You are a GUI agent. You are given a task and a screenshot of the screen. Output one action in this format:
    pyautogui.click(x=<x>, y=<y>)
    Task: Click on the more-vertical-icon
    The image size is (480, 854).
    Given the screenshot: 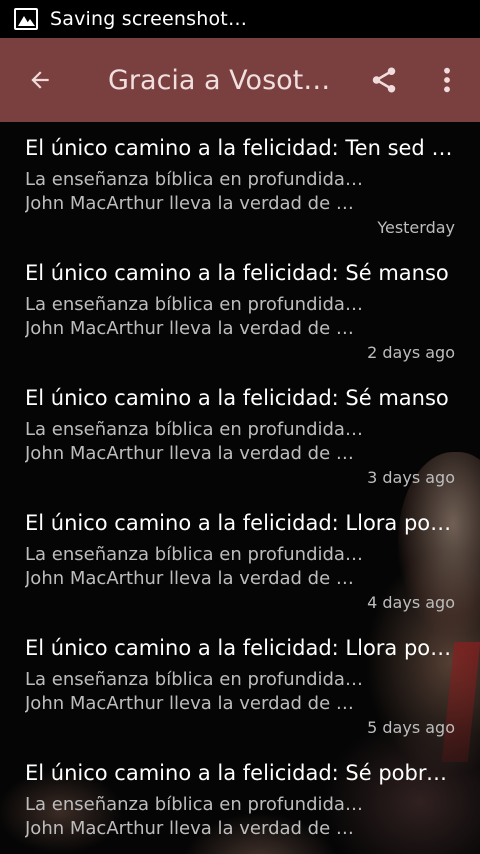 What is the action you would take?
    pyautogui.click(x=447, y=80)
    